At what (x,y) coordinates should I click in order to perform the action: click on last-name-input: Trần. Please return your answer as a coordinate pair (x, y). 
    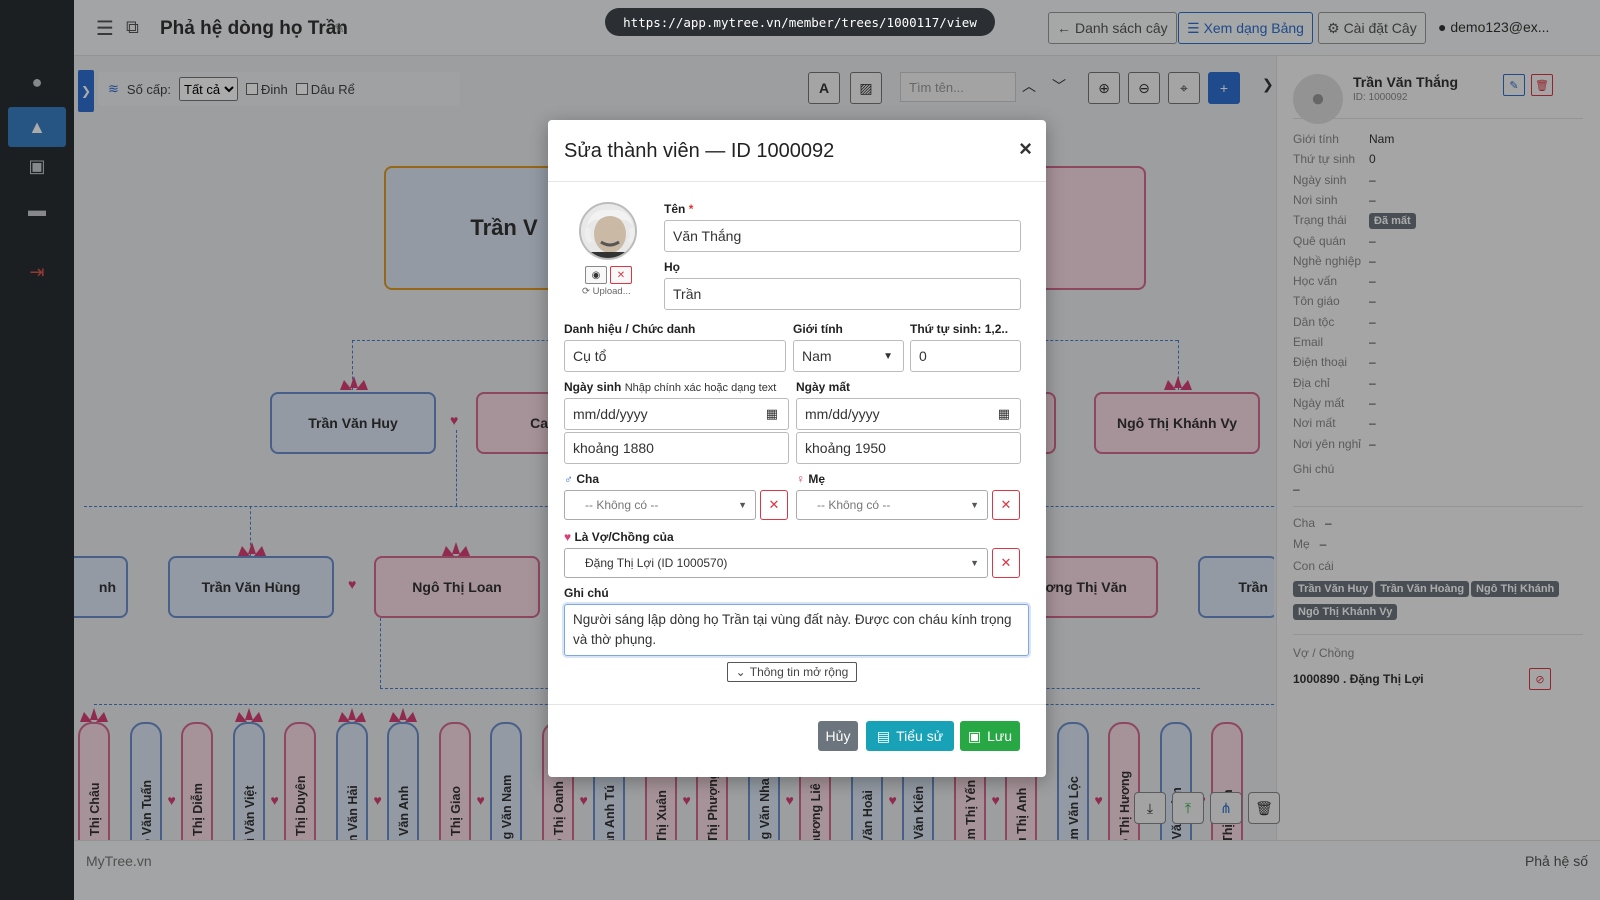
    Looking at the image, I should click on (842, 294).